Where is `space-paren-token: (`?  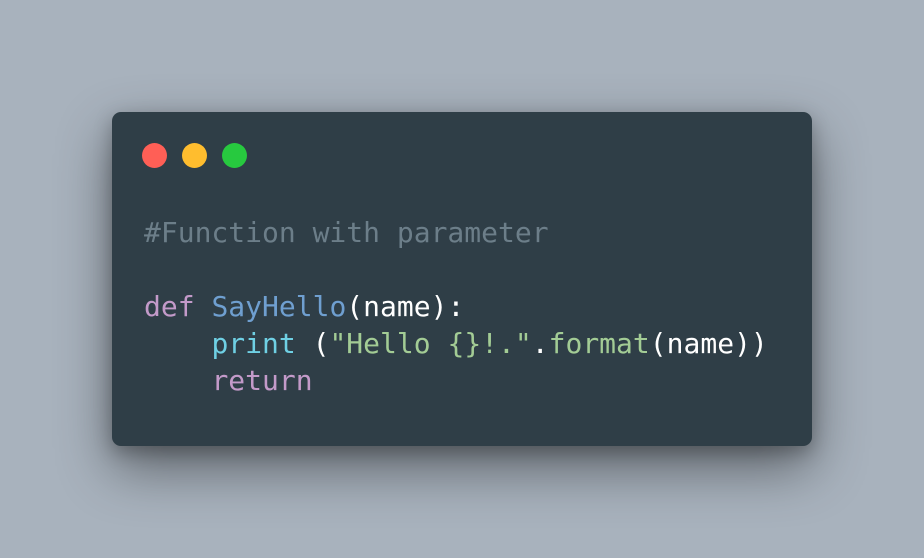
space-paren-token: ( is located at coordinates (312, 343).